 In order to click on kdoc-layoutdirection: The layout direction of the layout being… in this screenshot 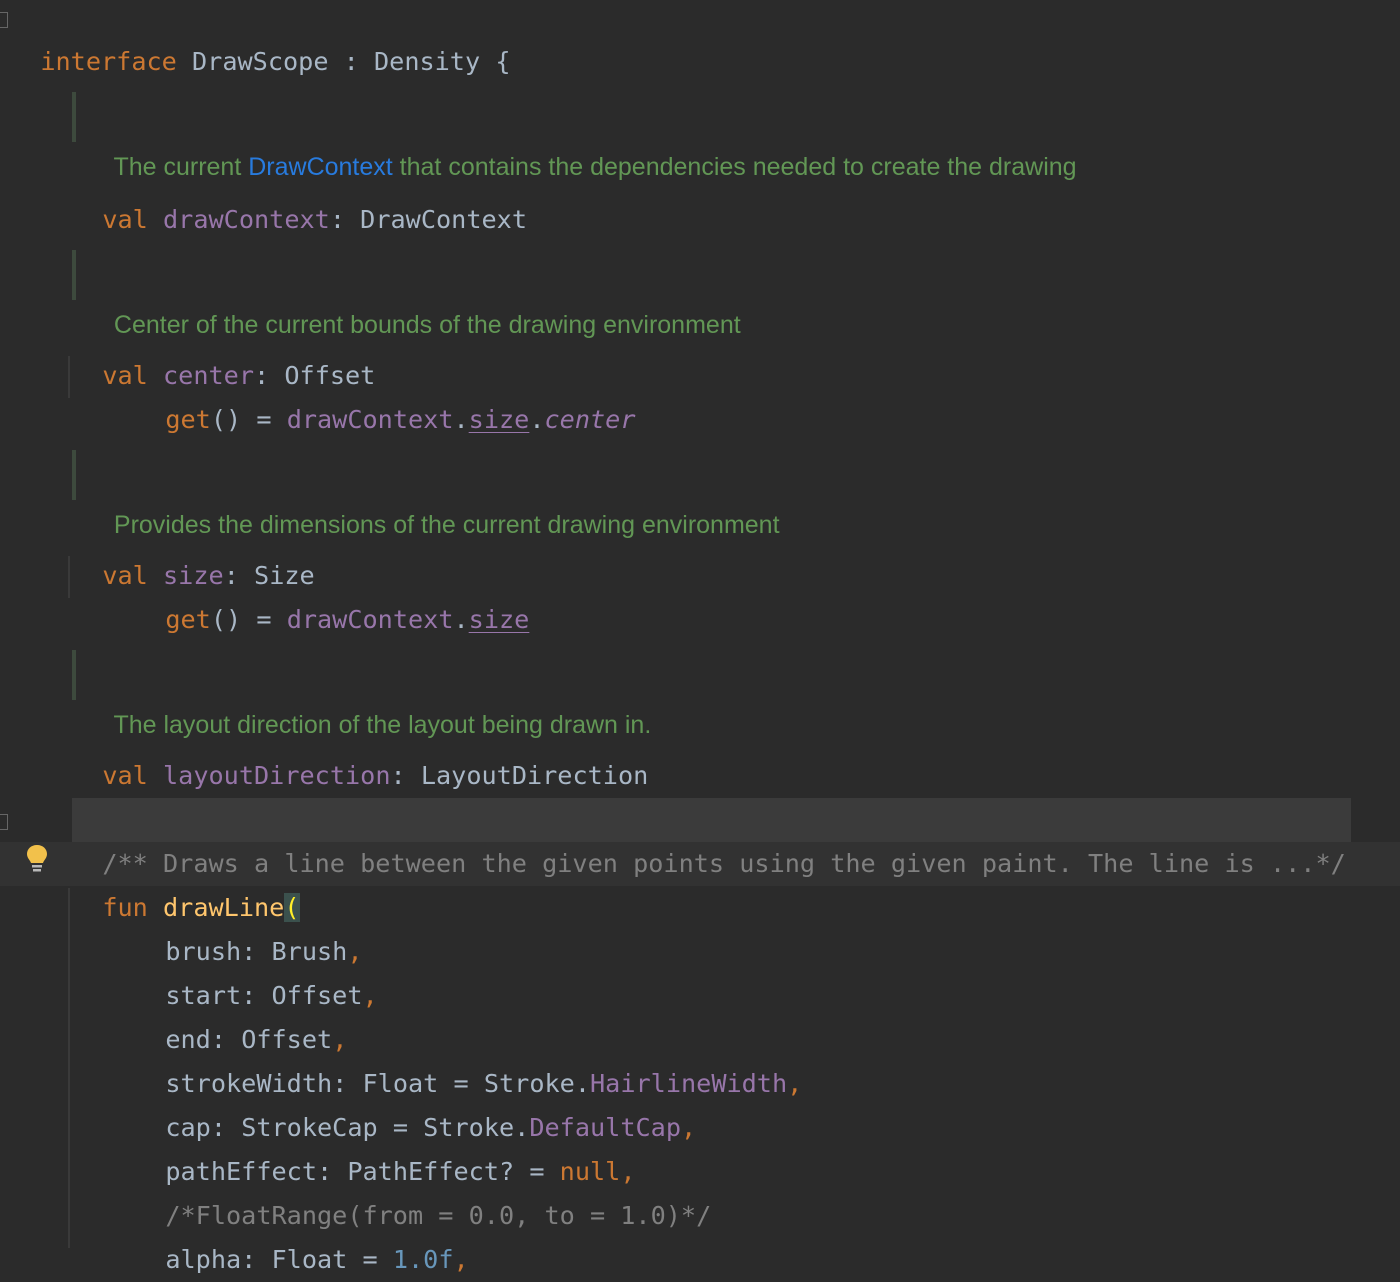, I will do `click(672, 694)`.